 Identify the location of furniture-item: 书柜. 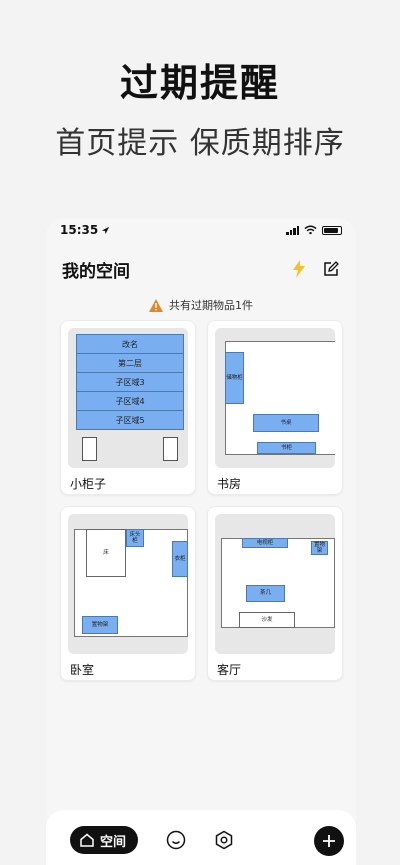
(286, 448).